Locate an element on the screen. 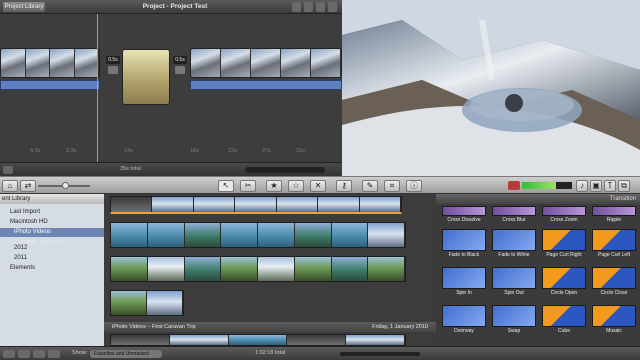 The image size is (640, 360). music-browser-button: ♪ is located at coordinates (582, 186).